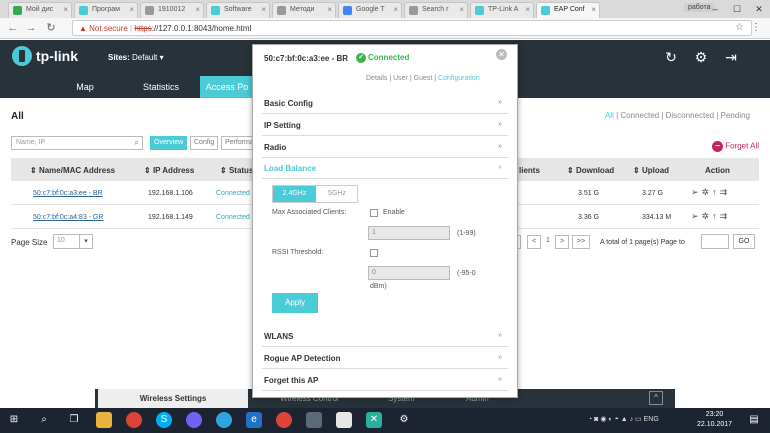 The width and height of the screenshot is (770, 433). Describe the element at coordinates (104, 420) in the screenshot. I see `file-explorer-icon` at that location.